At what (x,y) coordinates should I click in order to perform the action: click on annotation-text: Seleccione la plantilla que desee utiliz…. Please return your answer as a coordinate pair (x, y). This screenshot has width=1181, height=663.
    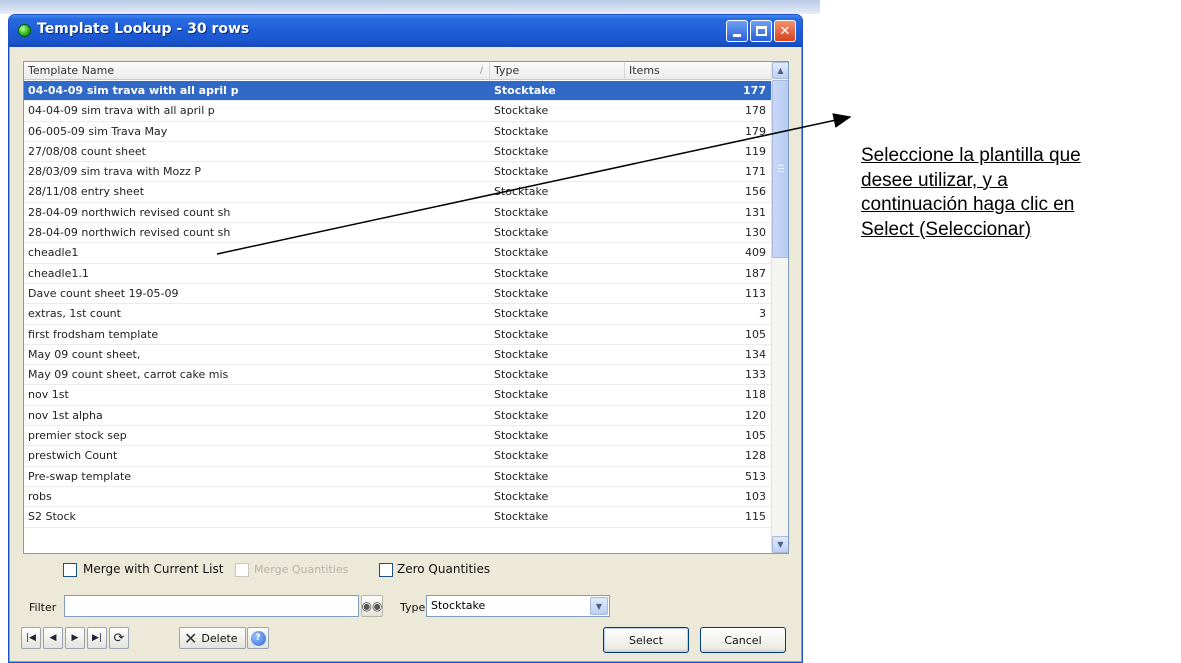
    Looking at the image, I should click on (1016, 193).